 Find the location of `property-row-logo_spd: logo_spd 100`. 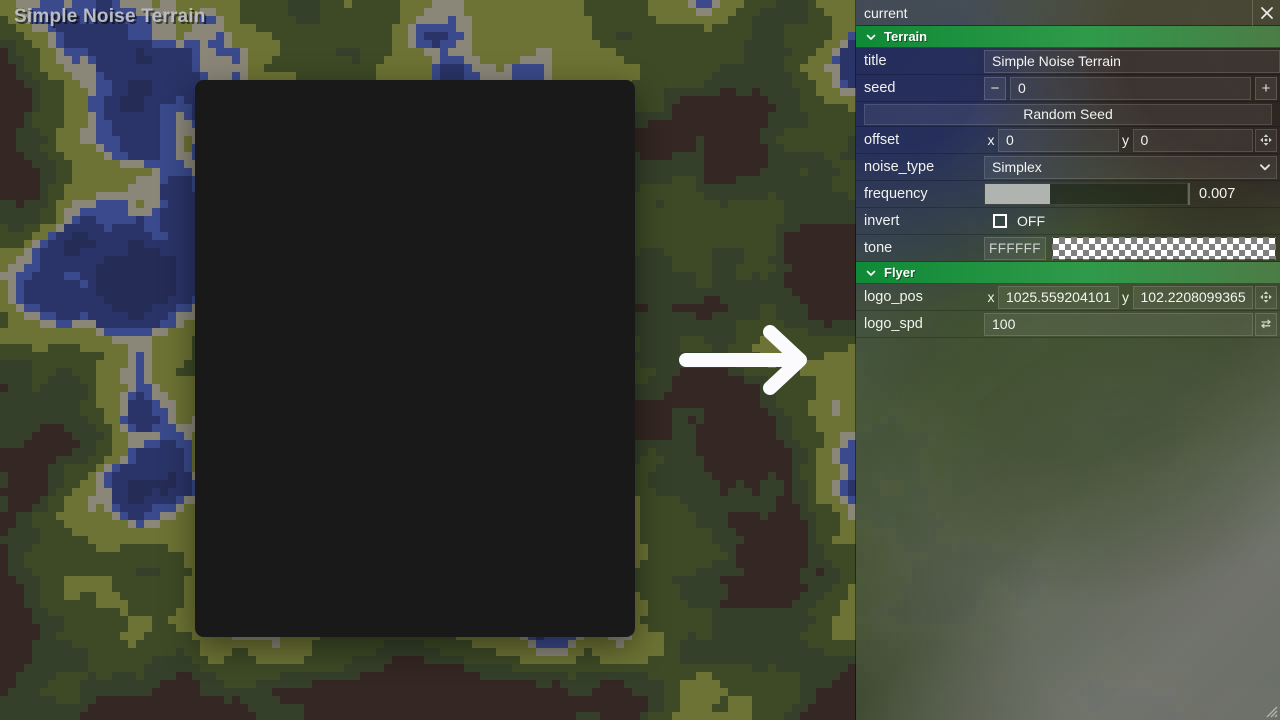

property-row-logo_spd: logo_spd 100 is located at coordinates (1068, 324).